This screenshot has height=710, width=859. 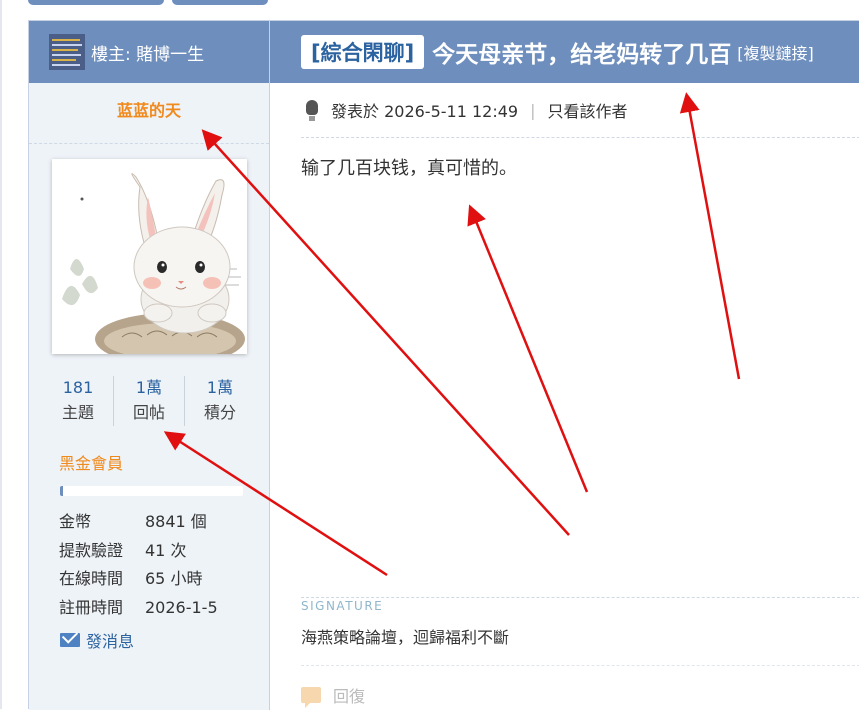 What do you see at coordinates (311, 697) in the screenshot?
I see `reply-icon` at bounding box center [311, 697].